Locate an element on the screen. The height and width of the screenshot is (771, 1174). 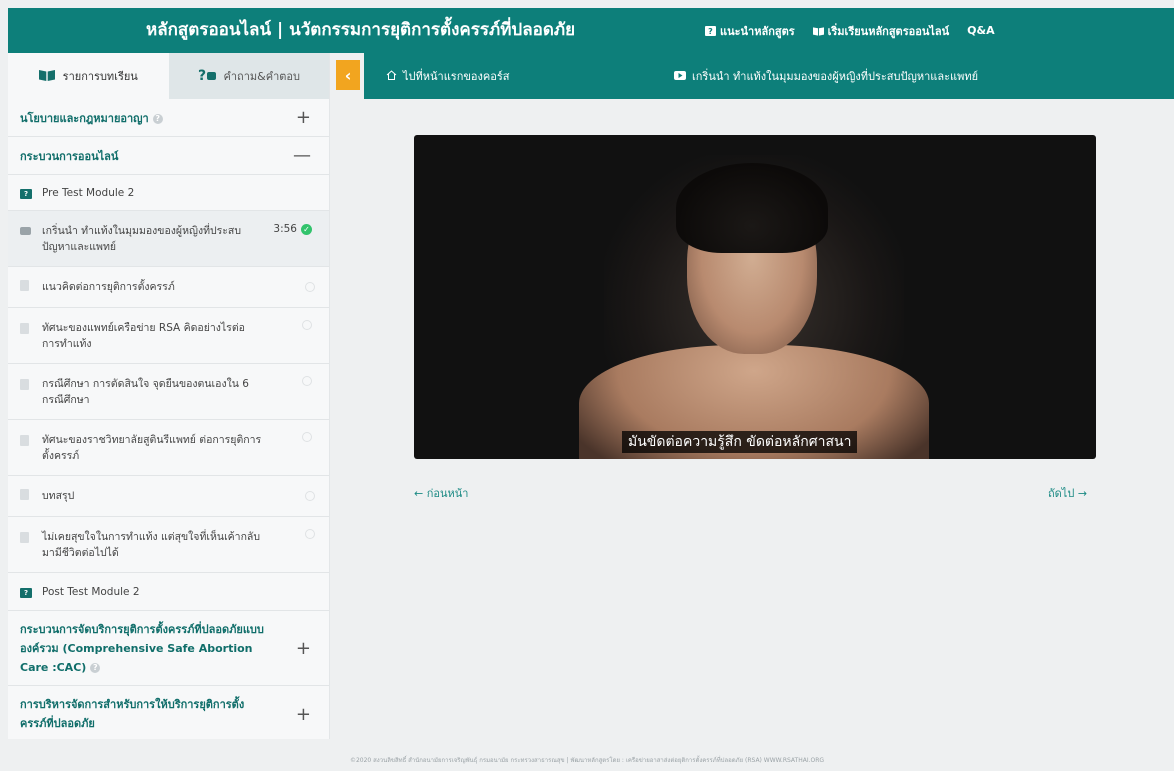
video-subtitle: มันขัดต่อความรู้สึก ขัดต่อหลักศาสนา is located at coordinates (740, 442).